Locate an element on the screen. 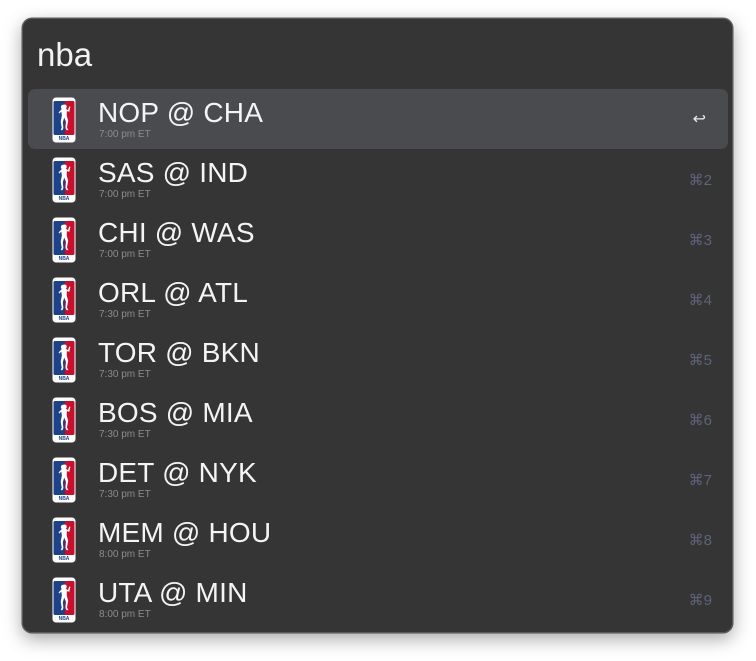 This screenshot has height=661, width=756. result-row: TOR @ BKN 7:30 pm ET ⌘5 is located at coordinates (378, 359).